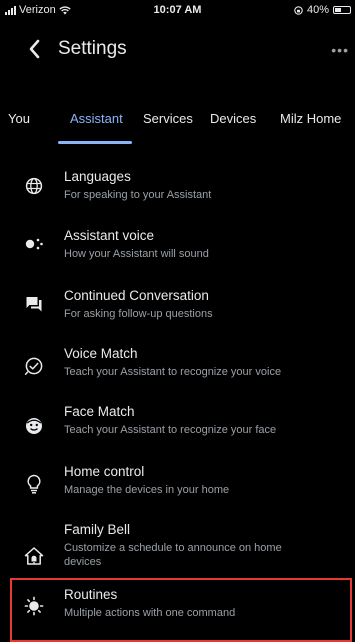  I want to click on item-subtitle: For speaking to your Assistant, so click(138, 195).